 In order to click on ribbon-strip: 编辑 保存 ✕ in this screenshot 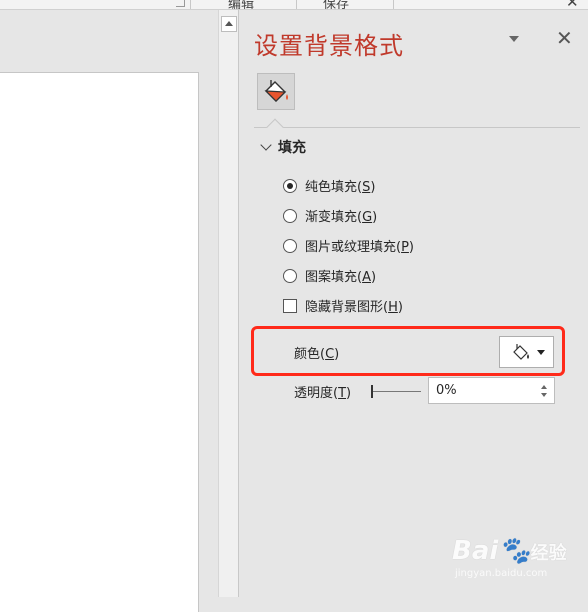, I will do `click(294, 4)`.